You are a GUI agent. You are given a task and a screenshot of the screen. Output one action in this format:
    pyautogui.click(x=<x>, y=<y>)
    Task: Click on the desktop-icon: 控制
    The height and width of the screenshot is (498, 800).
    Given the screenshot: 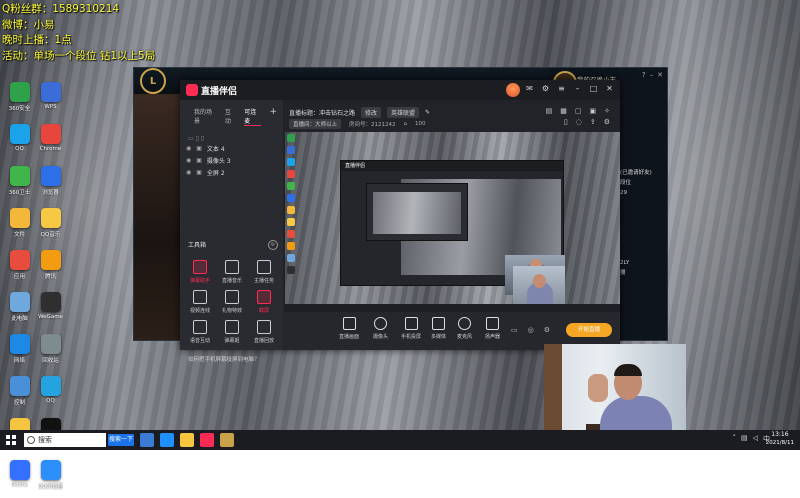 What is the action you would take?
    pyautogui.click(x=19, y=395)
    